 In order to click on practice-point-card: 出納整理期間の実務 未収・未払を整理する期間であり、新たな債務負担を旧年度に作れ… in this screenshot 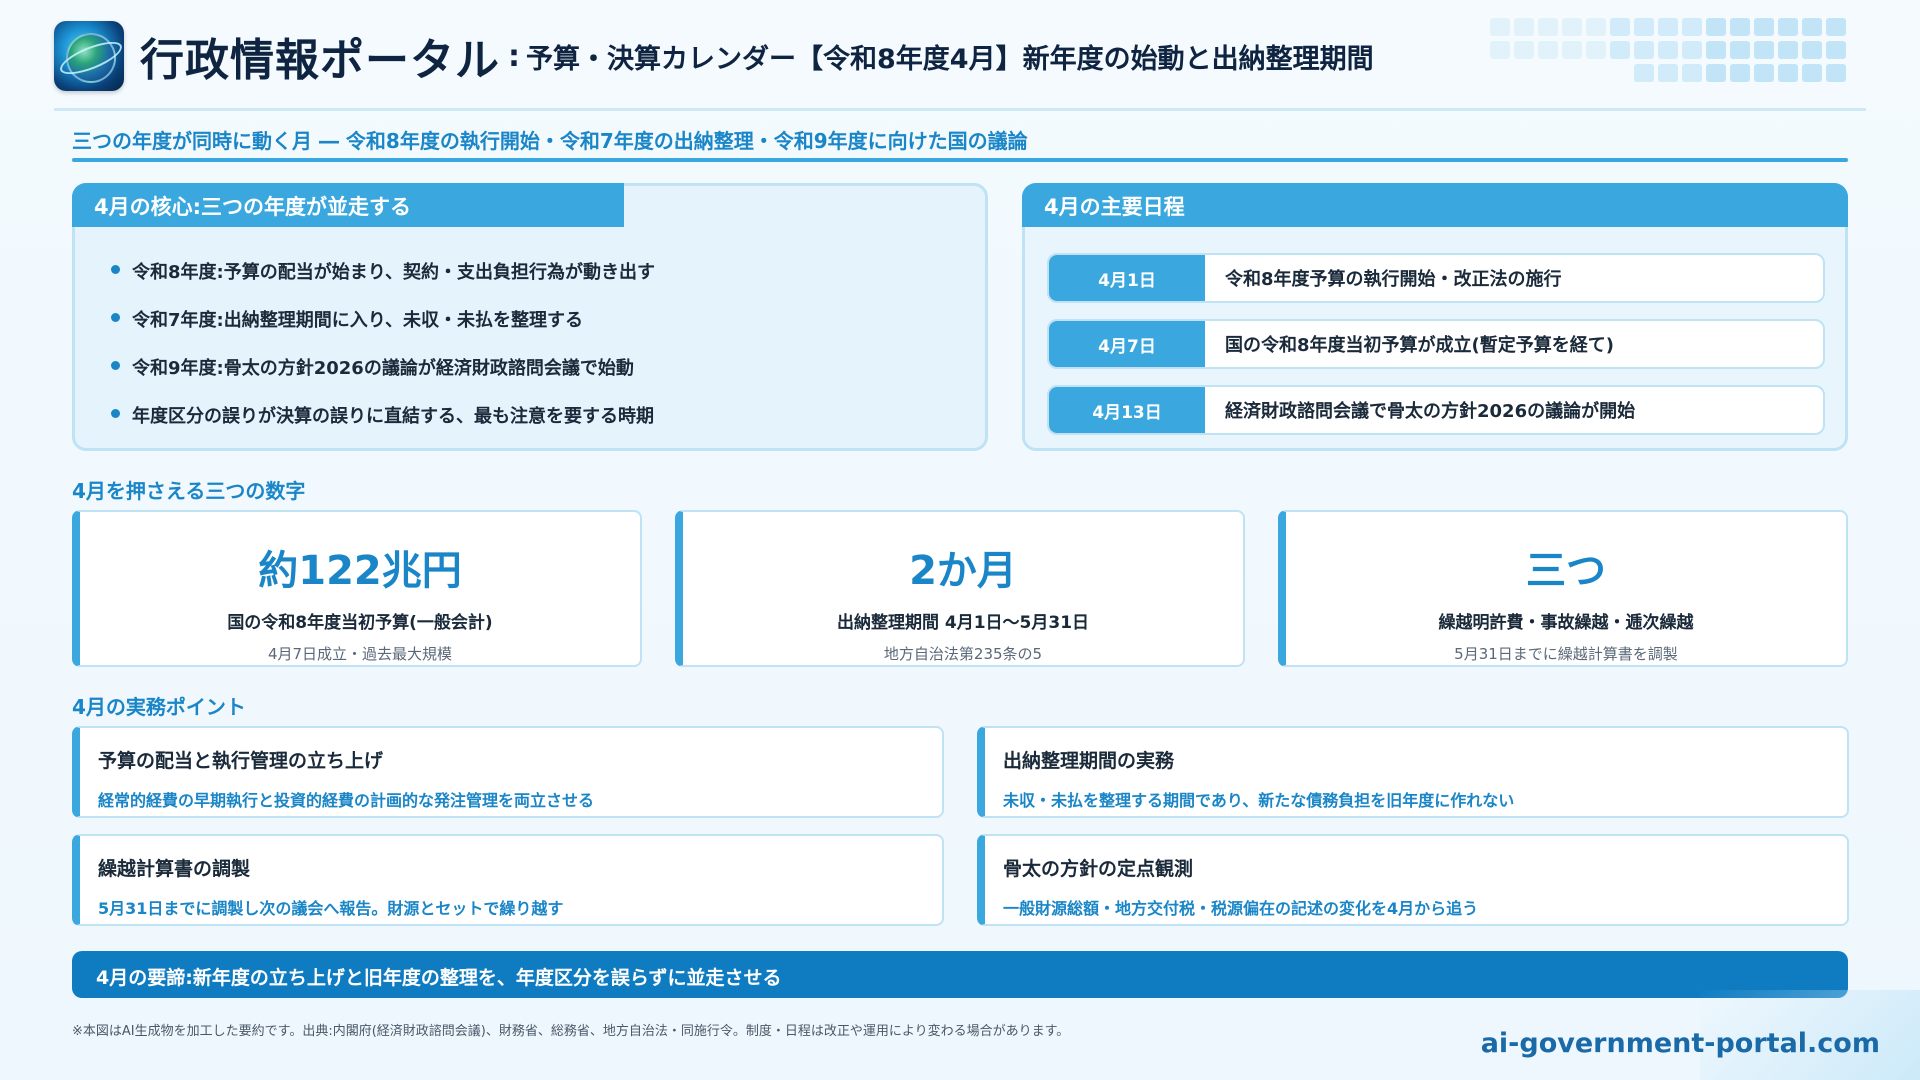, I will do `click(1413, 772)`.